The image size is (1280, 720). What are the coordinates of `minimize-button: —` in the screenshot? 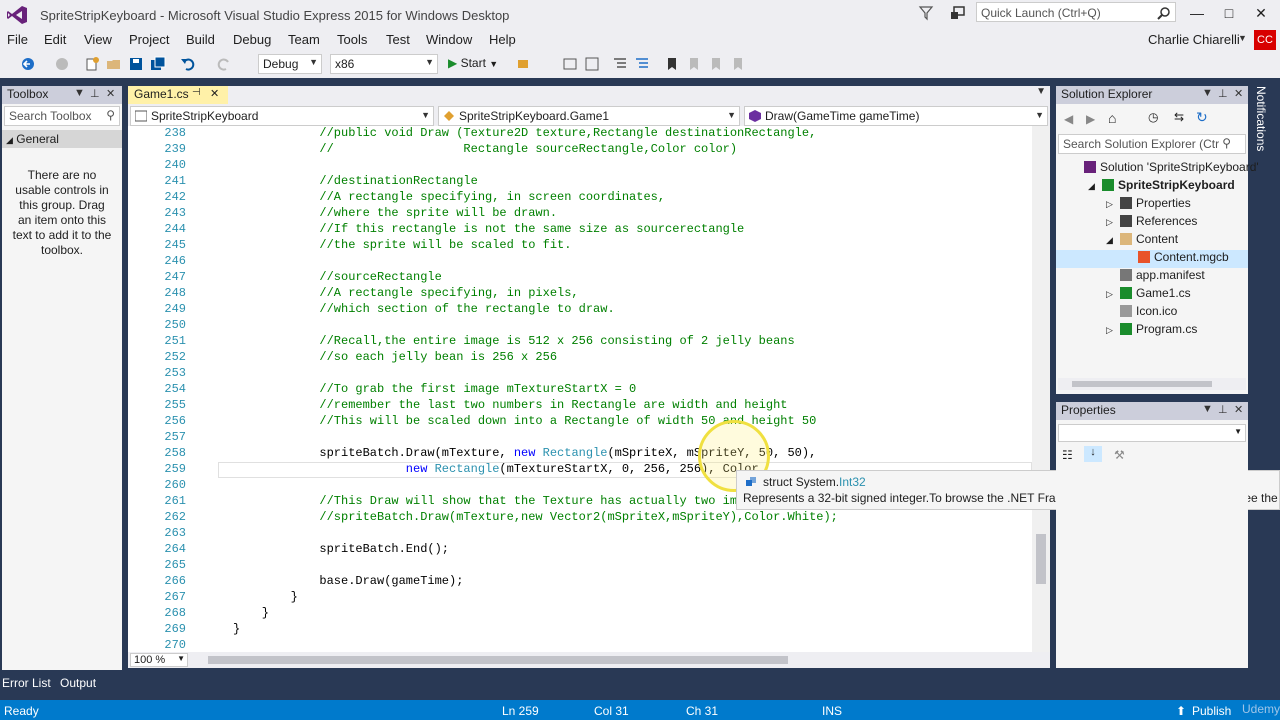 It's located at (1197, 13).